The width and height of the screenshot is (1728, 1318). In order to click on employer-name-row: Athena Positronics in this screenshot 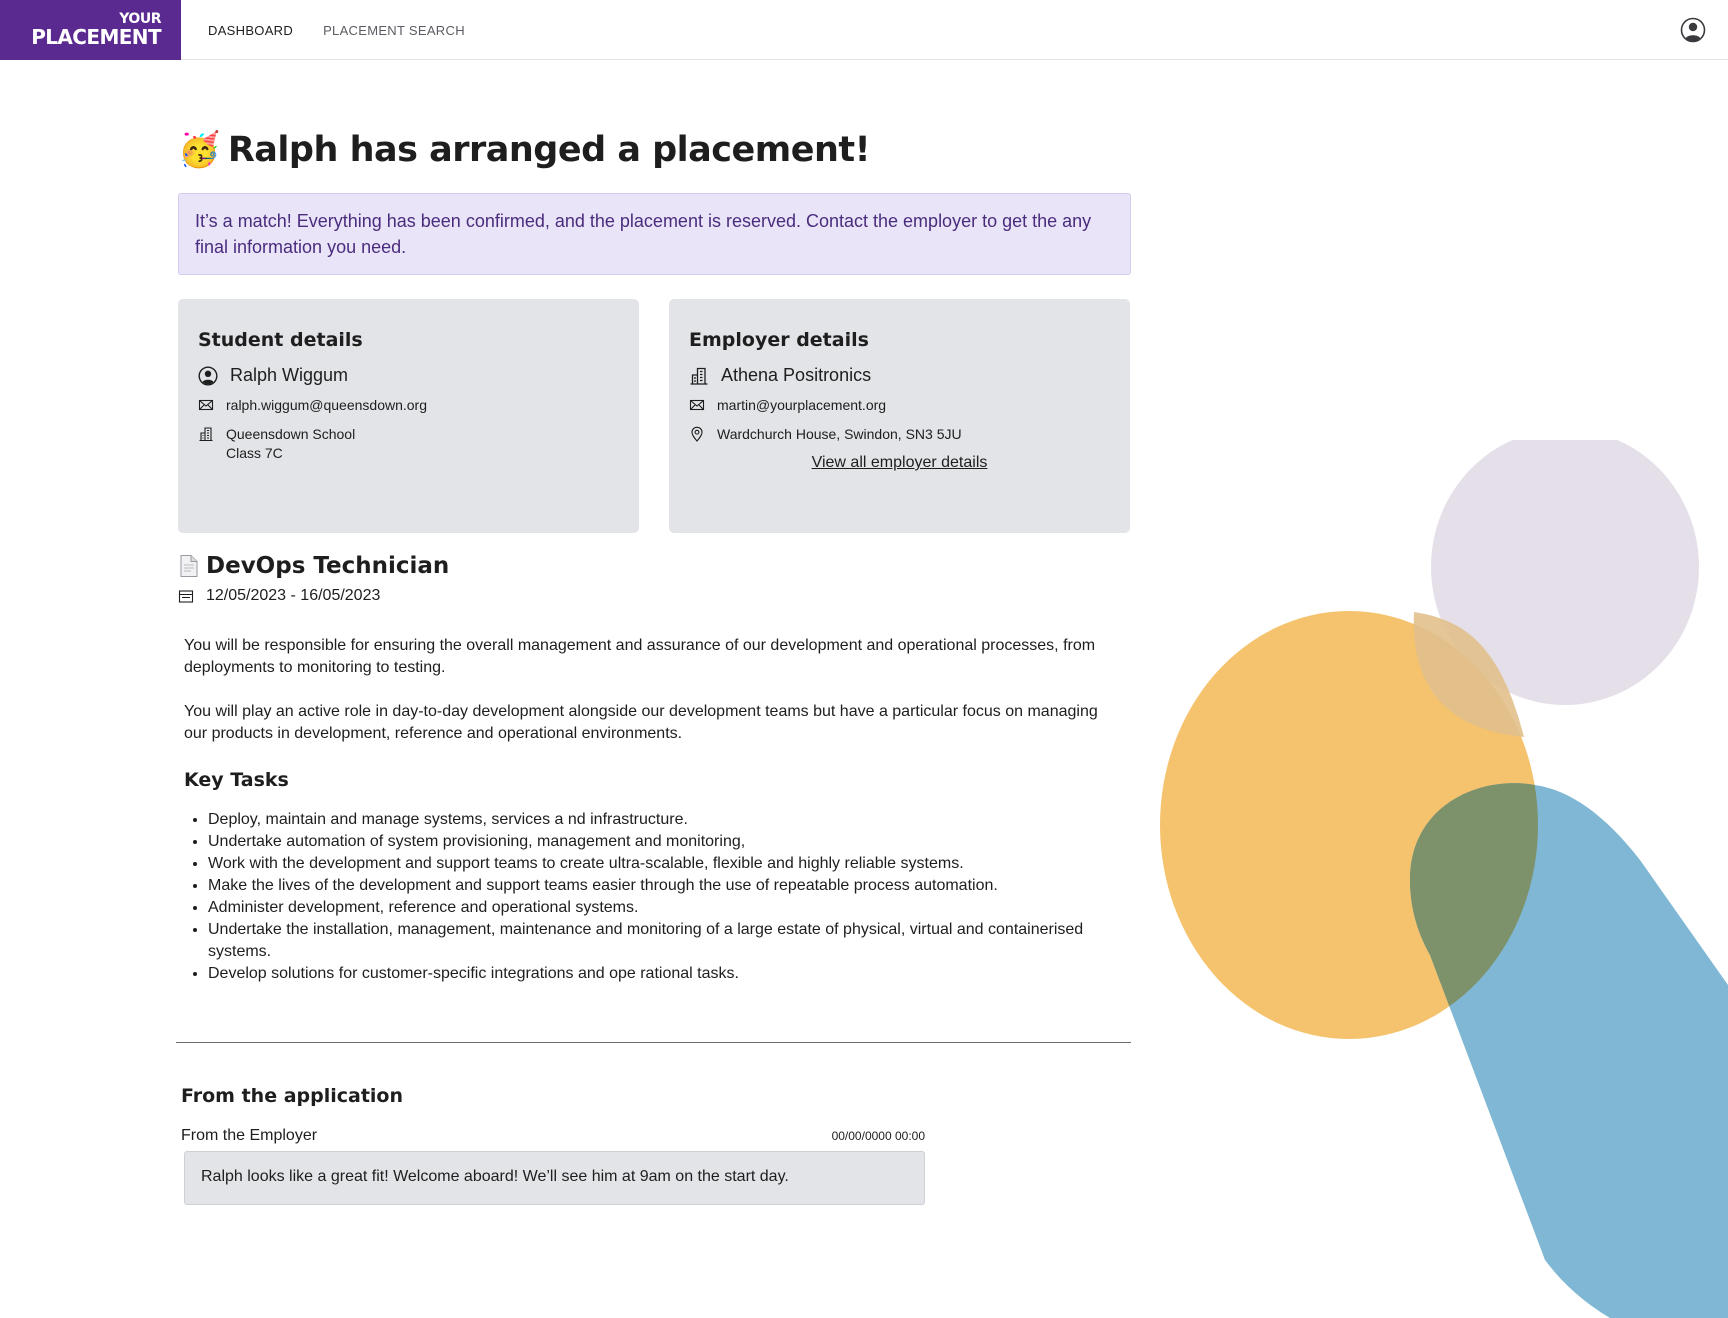, I will do `click(899, 375)`.